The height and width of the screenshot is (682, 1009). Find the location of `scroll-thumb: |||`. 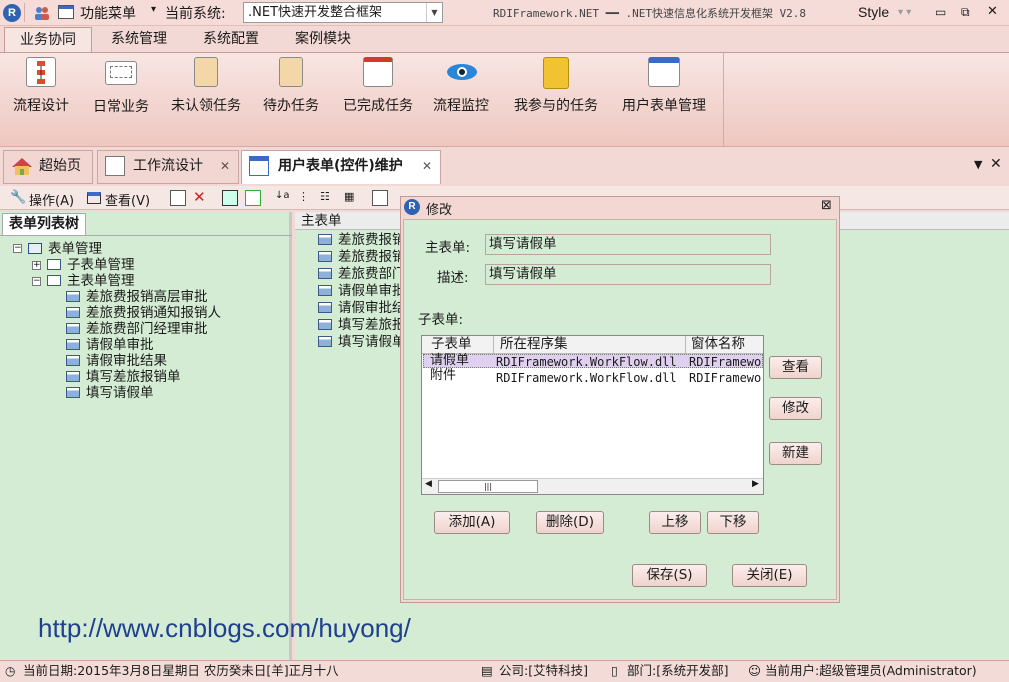

scroll-thumb: ||| is located at coordinates (488, 486).